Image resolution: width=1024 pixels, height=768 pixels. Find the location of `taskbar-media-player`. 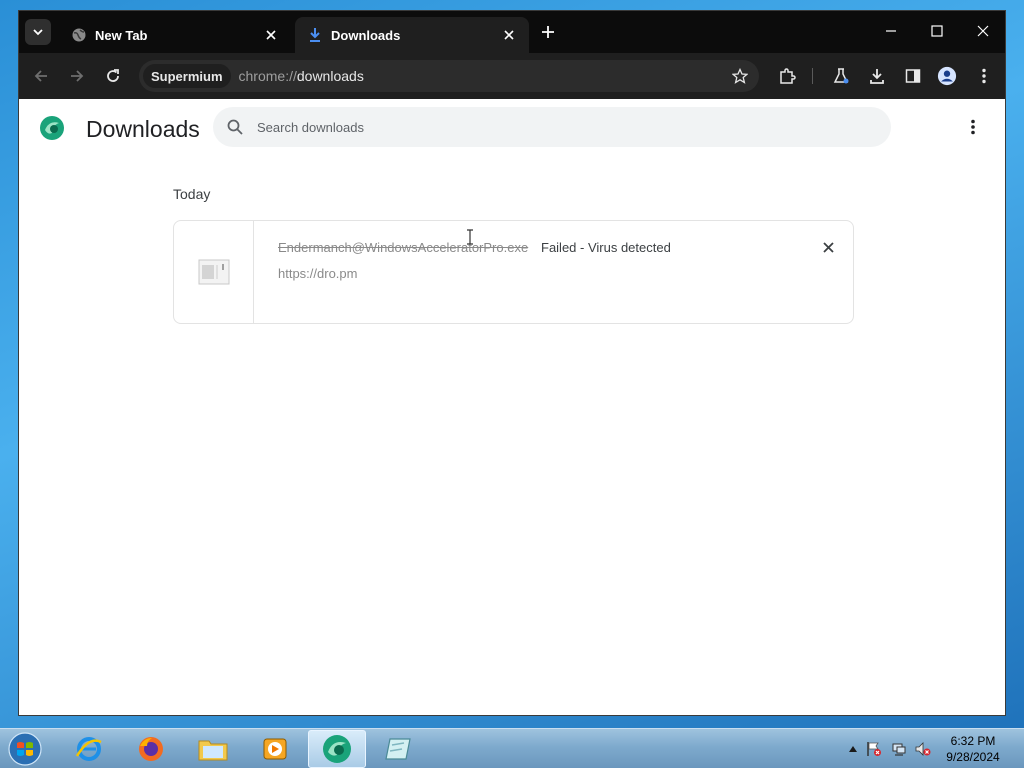

taskbar-media-player is located at coordinates (275, 749).